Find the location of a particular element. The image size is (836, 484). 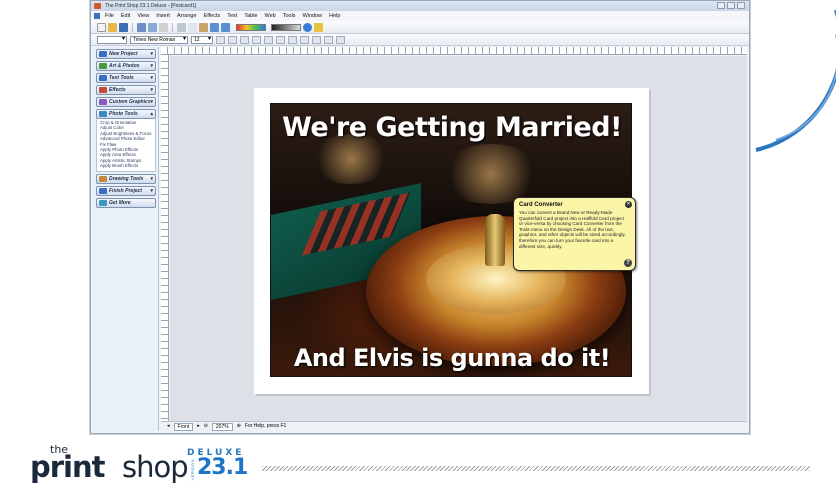

page-prev-icon: ◂ is located at coordinates (168, 426).